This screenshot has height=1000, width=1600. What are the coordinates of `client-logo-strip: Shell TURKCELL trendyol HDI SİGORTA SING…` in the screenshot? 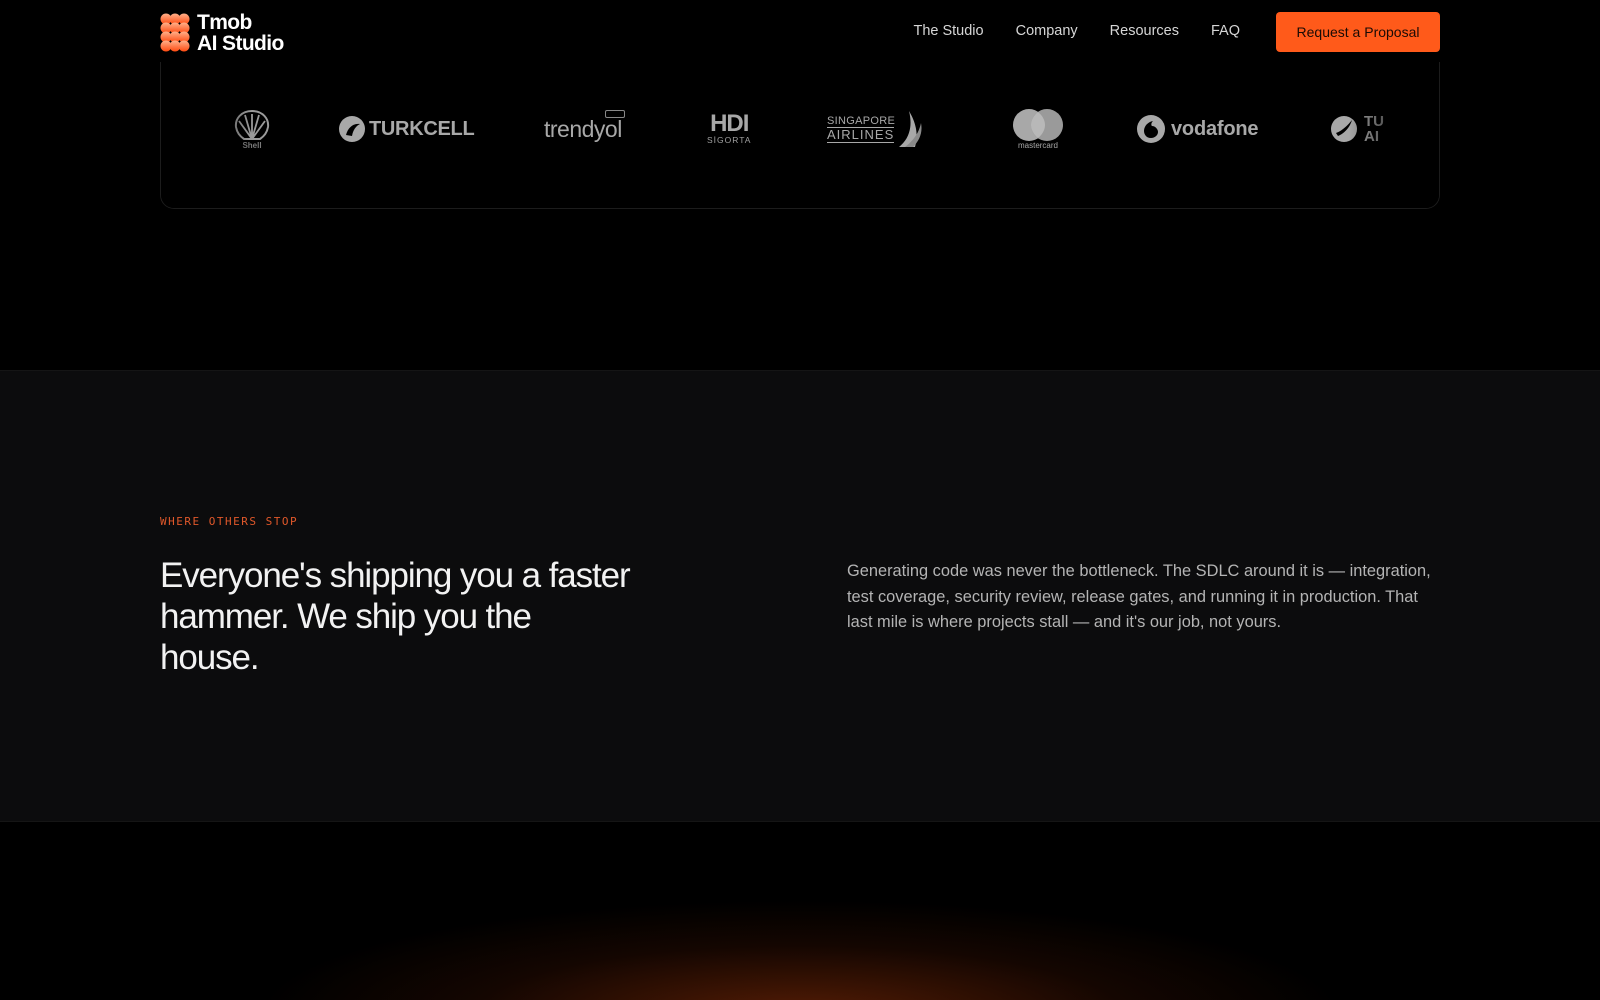 It's located at (800, 124).